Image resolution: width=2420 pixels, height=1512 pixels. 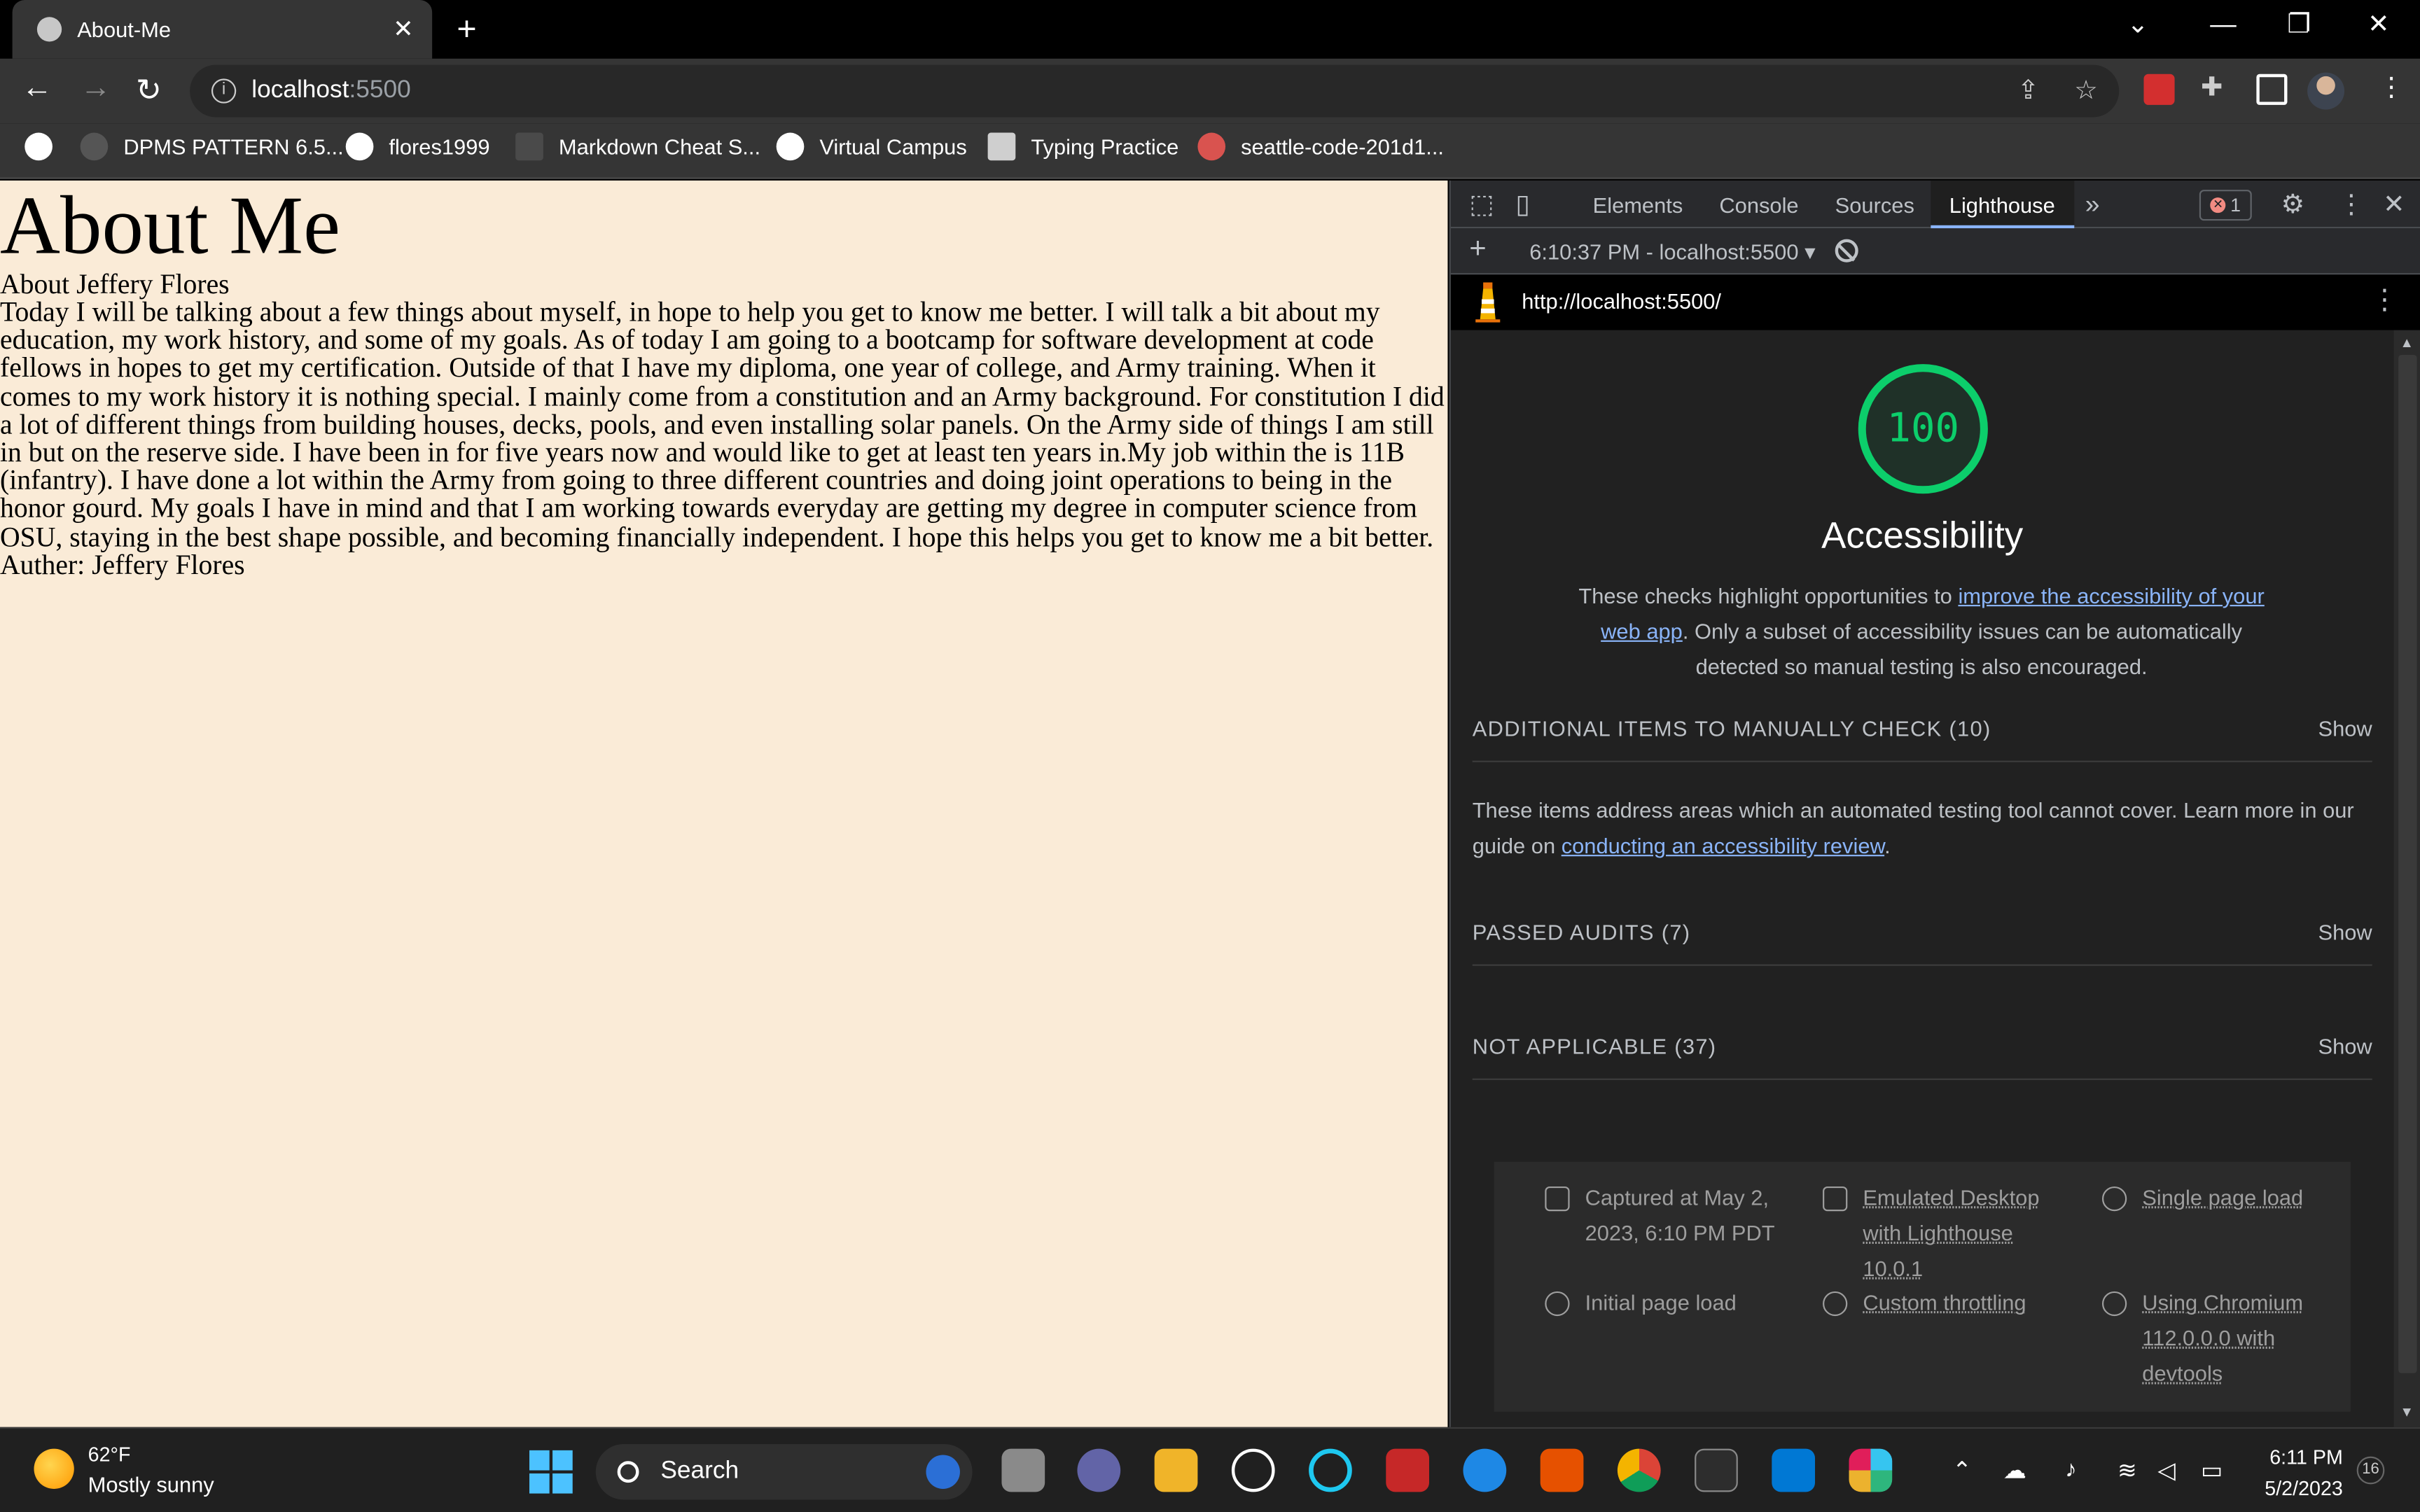 What do you see at coordinates (1481, 205) in the screenshot?
I see `inspect-element-icon: ⬚` at bounding box center [1481, 205].